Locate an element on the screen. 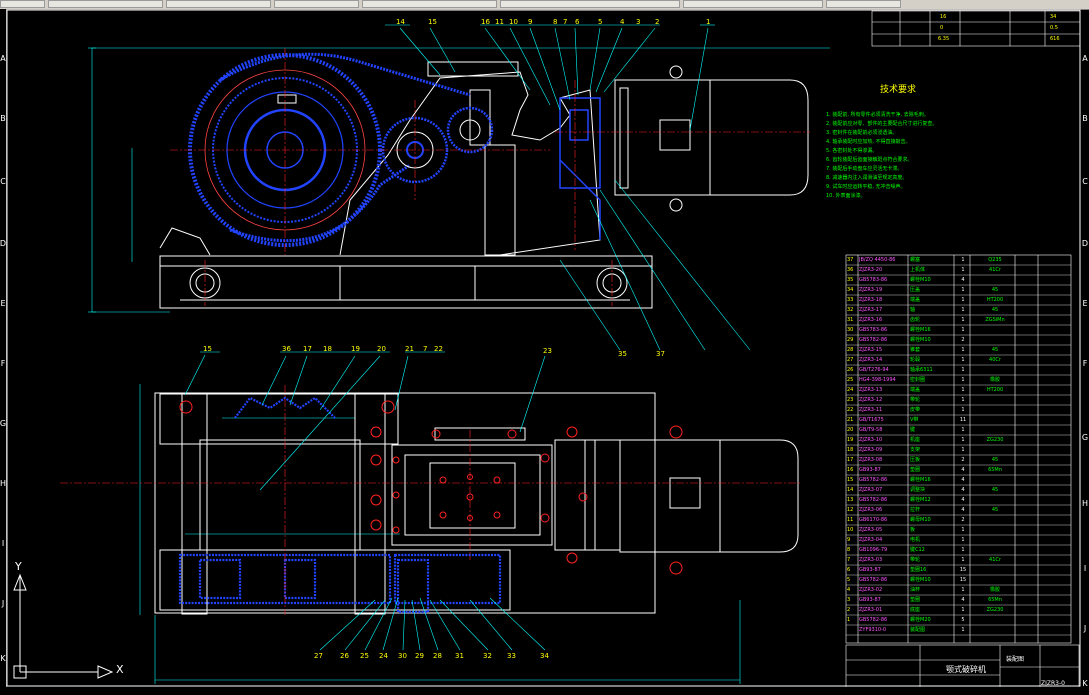 This screenshot has height=695, width=1089. bom-cell-name: 螺母M10 is located at coordinates (920, 520).